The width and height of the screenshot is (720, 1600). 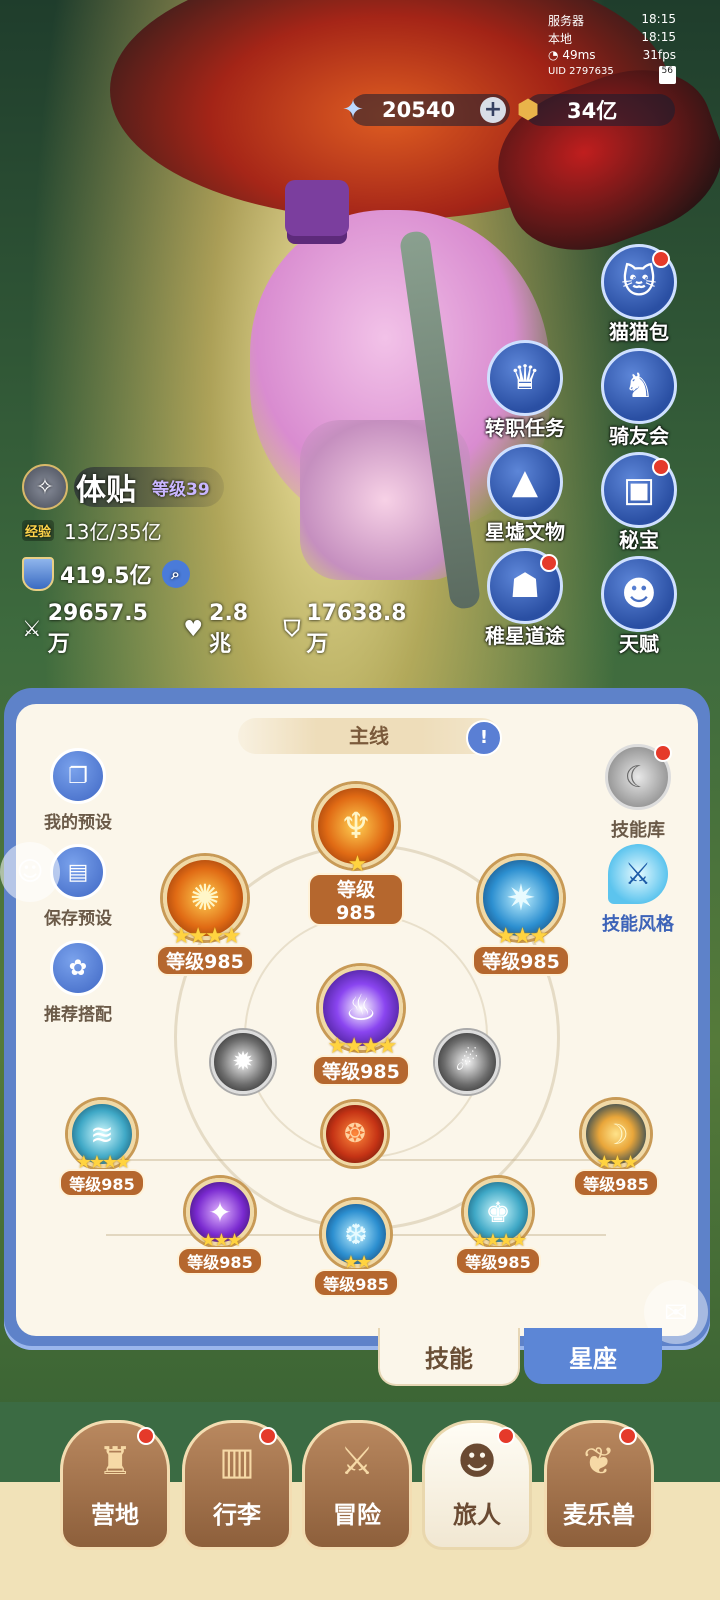 I want to click on skill-slot-mono-left: ✹, so click(x=243, y=1062).